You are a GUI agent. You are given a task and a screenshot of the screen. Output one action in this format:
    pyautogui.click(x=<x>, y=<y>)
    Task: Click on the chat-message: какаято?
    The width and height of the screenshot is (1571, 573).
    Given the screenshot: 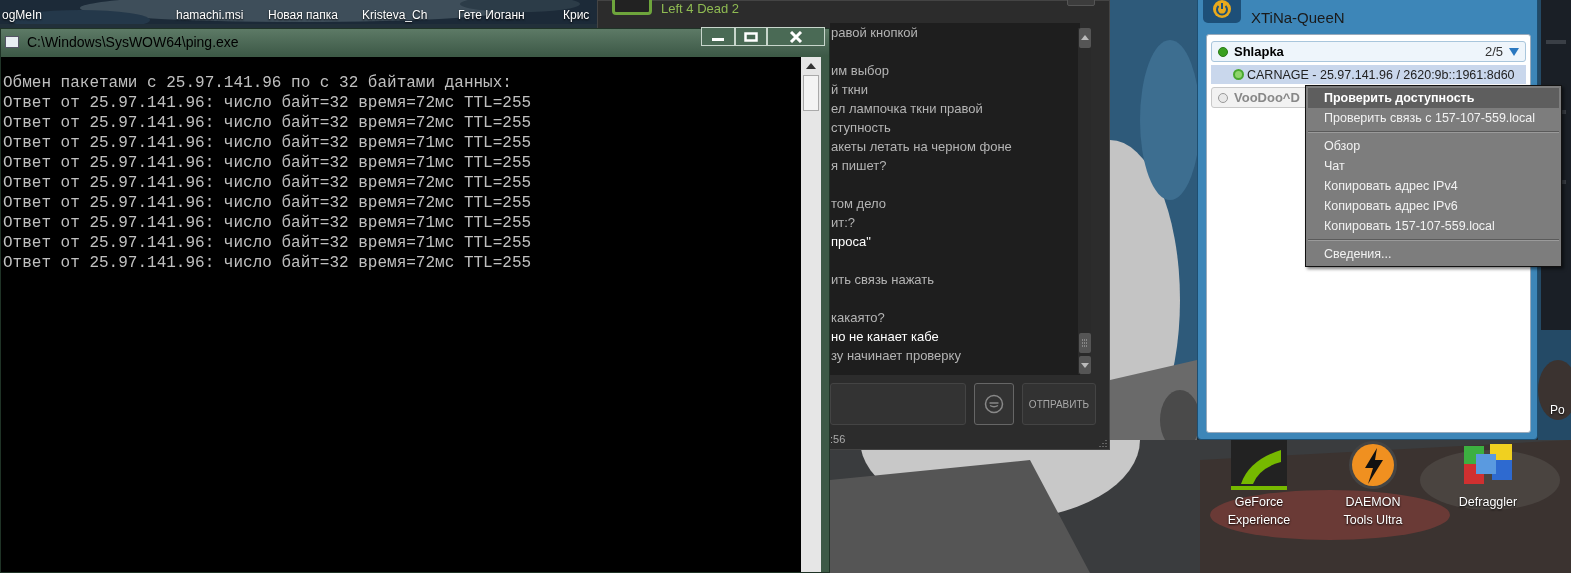 What is the action you would take?
    pyautogui.click(x=858, y=318)
    